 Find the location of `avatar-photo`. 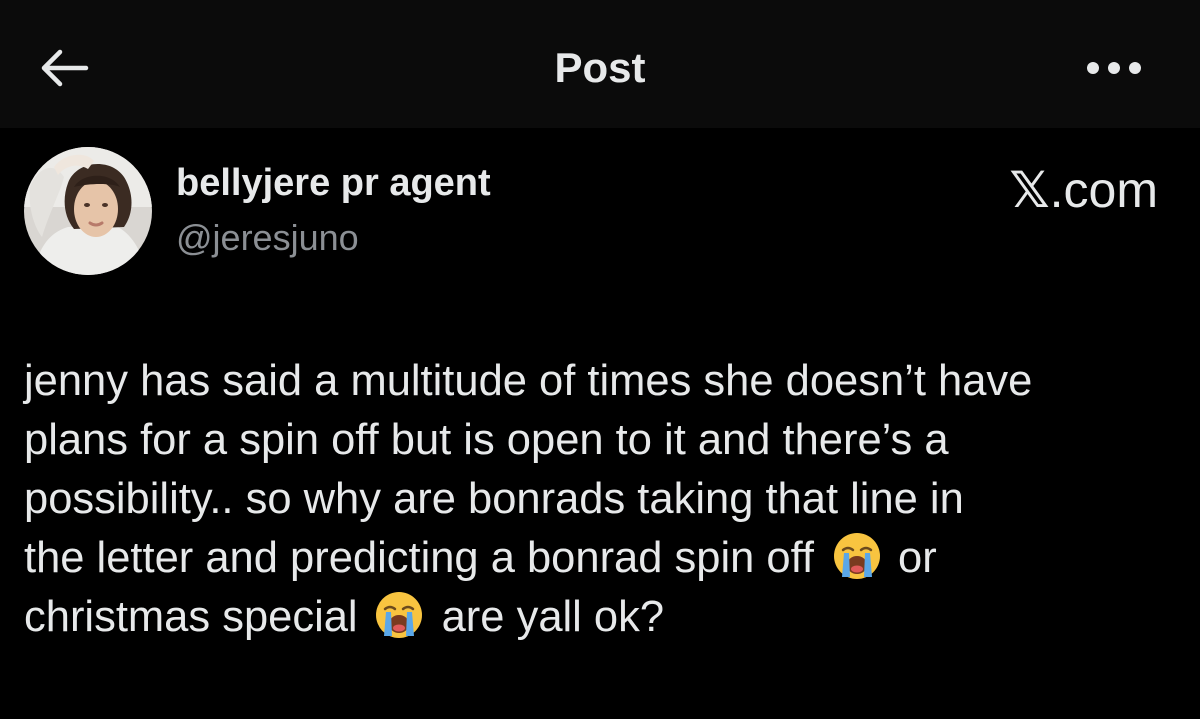

avatar-photo is located at coordinates (88, 211).